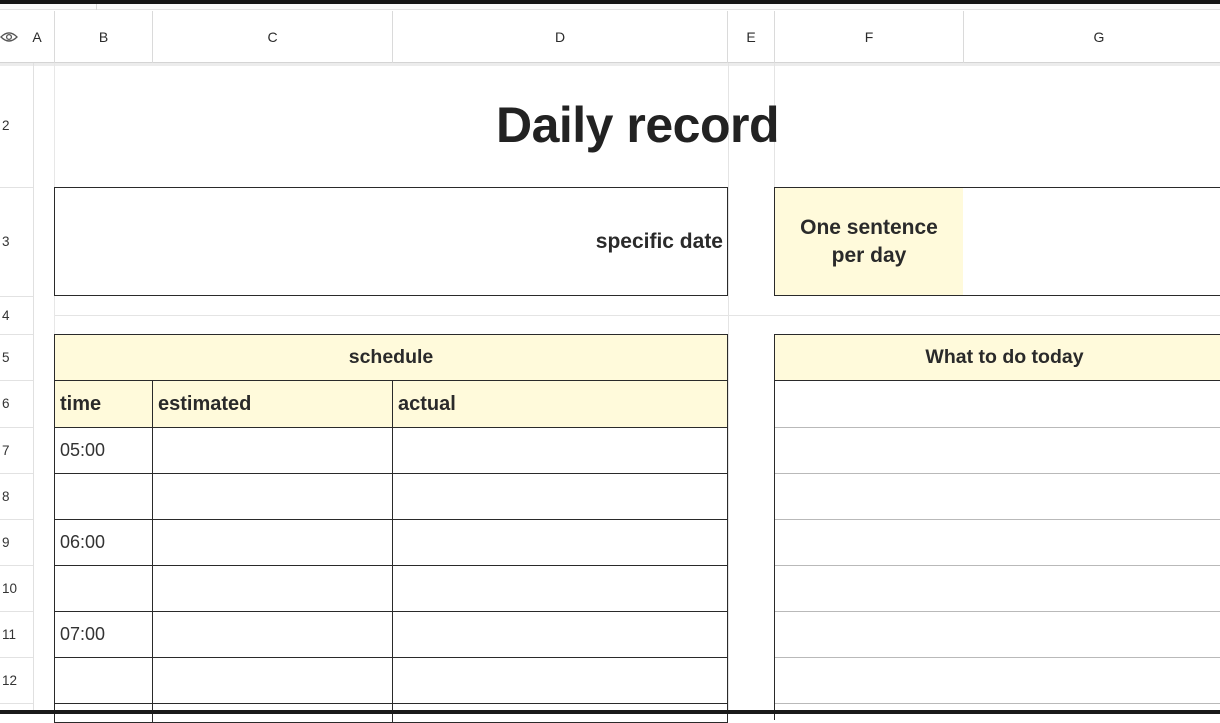 Image resolution: width=1220 pixels, height=723 pixels. What do you see at coordinates (272, 404) in the screenshot?
I see `schedule-col-estimated: estimated` at bounding box center [272, 404].